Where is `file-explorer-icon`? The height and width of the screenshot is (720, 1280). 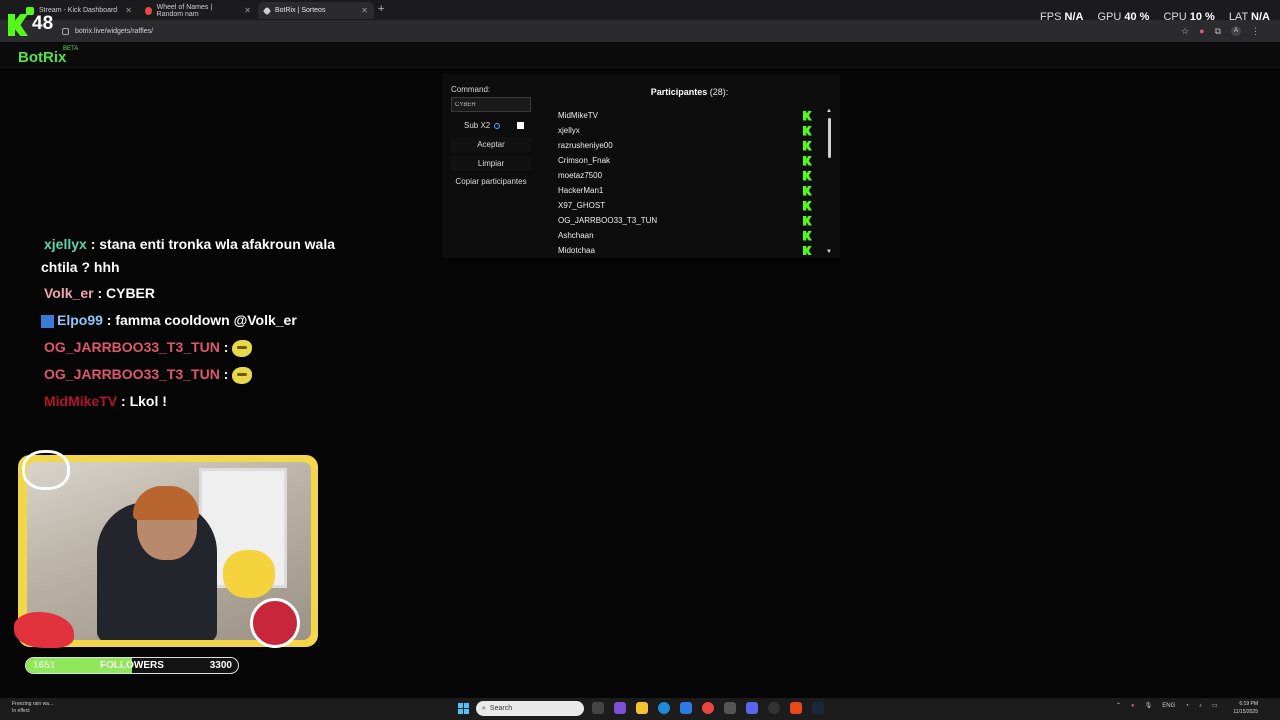 file-explorer-icon is located at coordinates (642, 708).